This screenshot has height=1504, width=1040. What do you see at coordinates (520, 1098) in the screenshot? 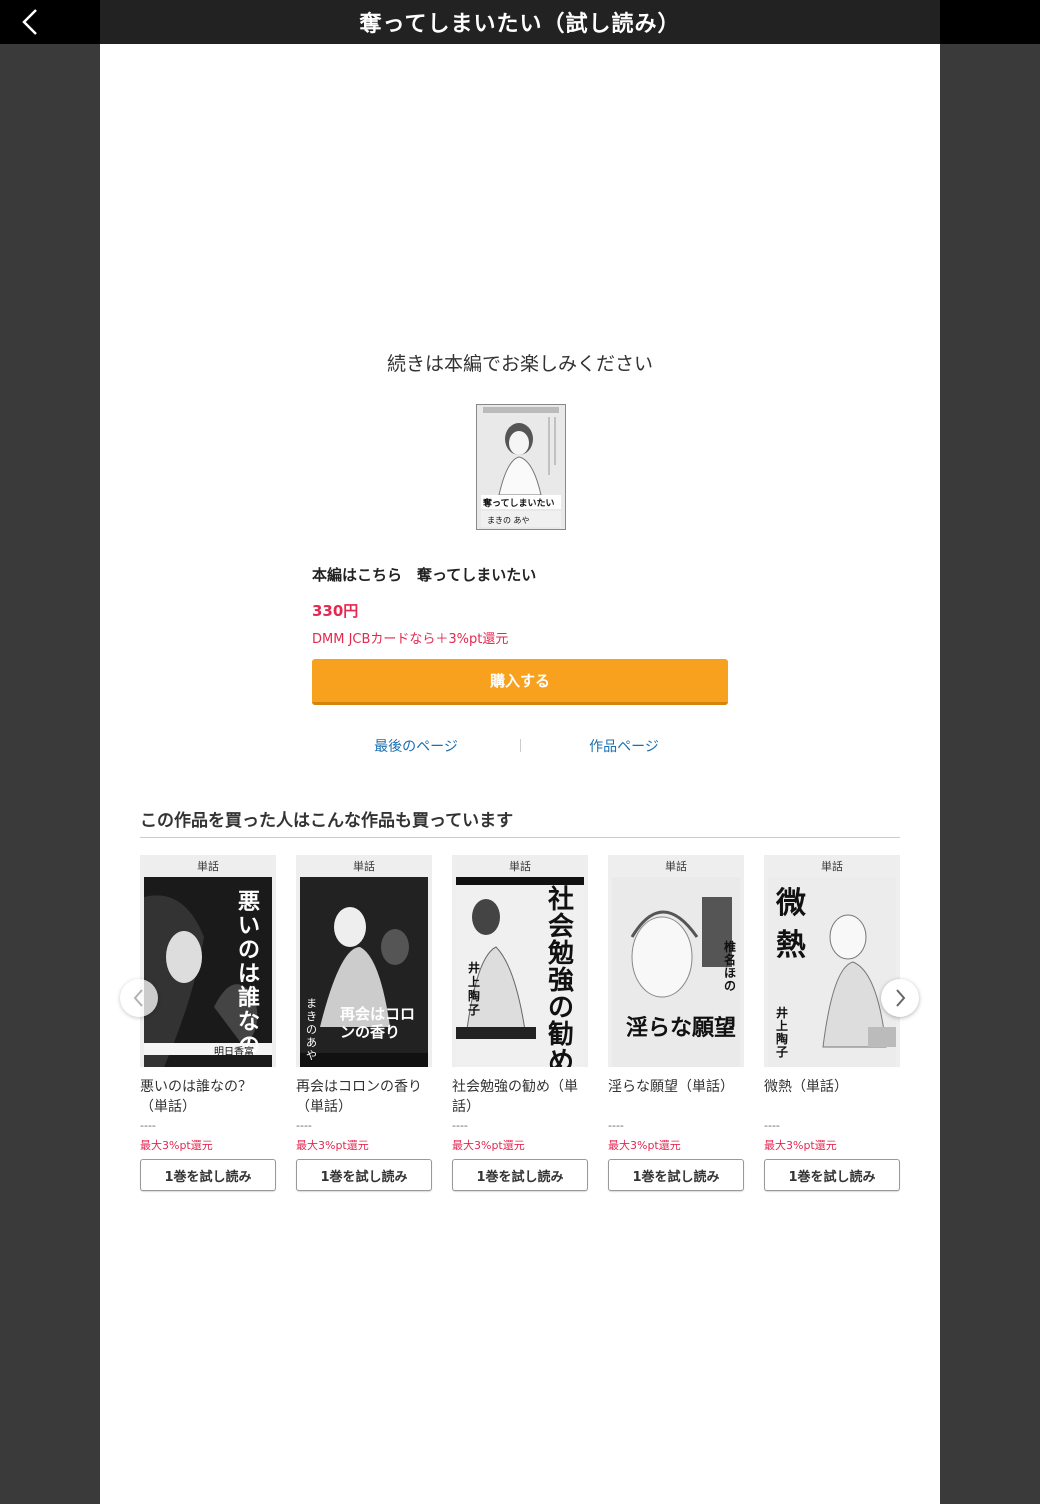
I see `rec-title: 社会勉強の勧め（単話）` at bounding box center [520, 1098].